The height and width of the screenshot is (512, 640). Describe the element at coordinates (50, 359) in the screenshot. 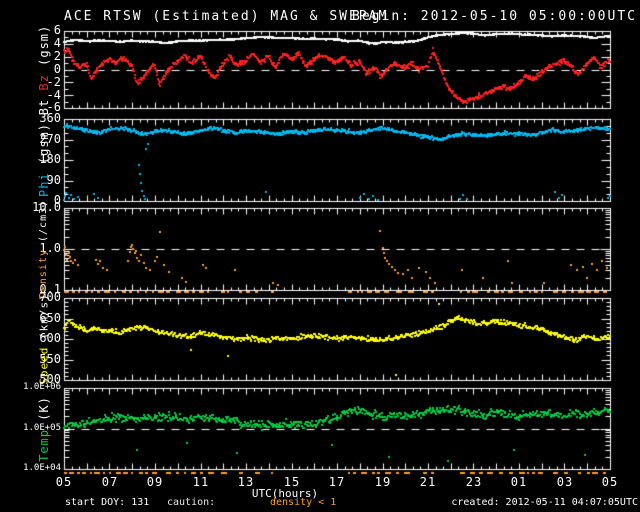

I see `y-tick-label-speed: 550` at that location.